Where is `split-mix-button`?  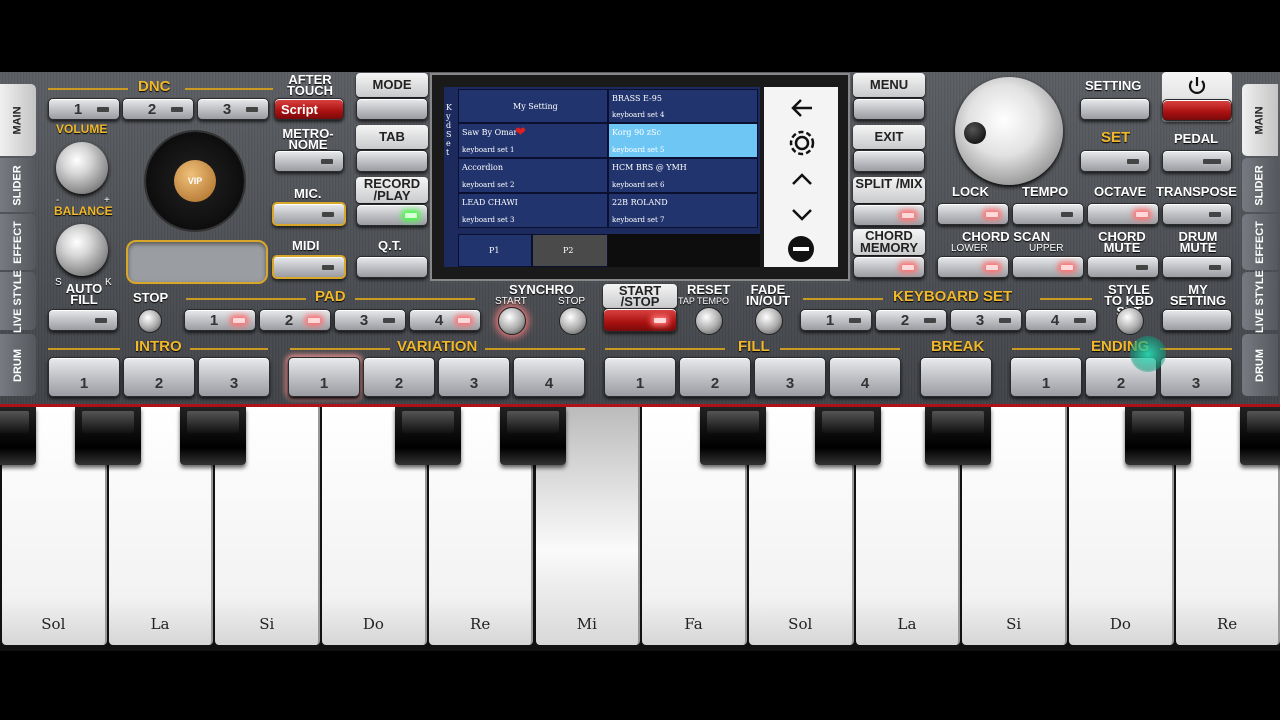
split-mix-button is located at coordinates (889, 215).